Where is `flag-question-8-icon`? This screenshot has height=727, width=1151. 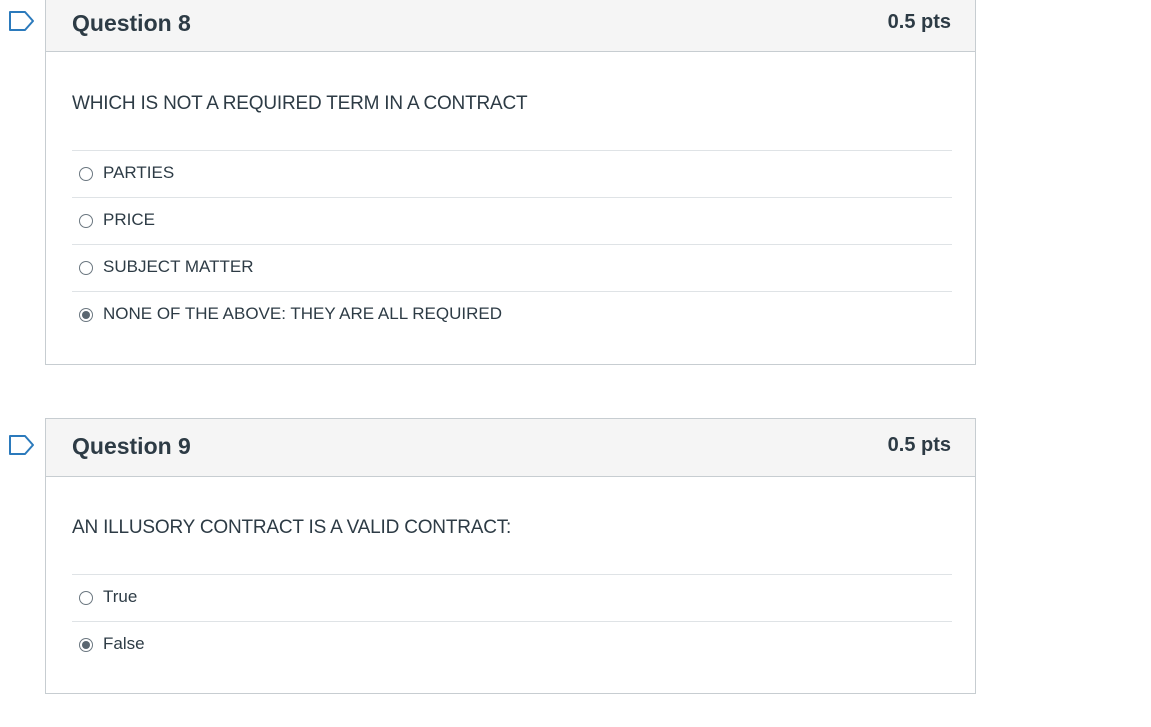 flag-question-8-icon is located at coordinates (22, 21).